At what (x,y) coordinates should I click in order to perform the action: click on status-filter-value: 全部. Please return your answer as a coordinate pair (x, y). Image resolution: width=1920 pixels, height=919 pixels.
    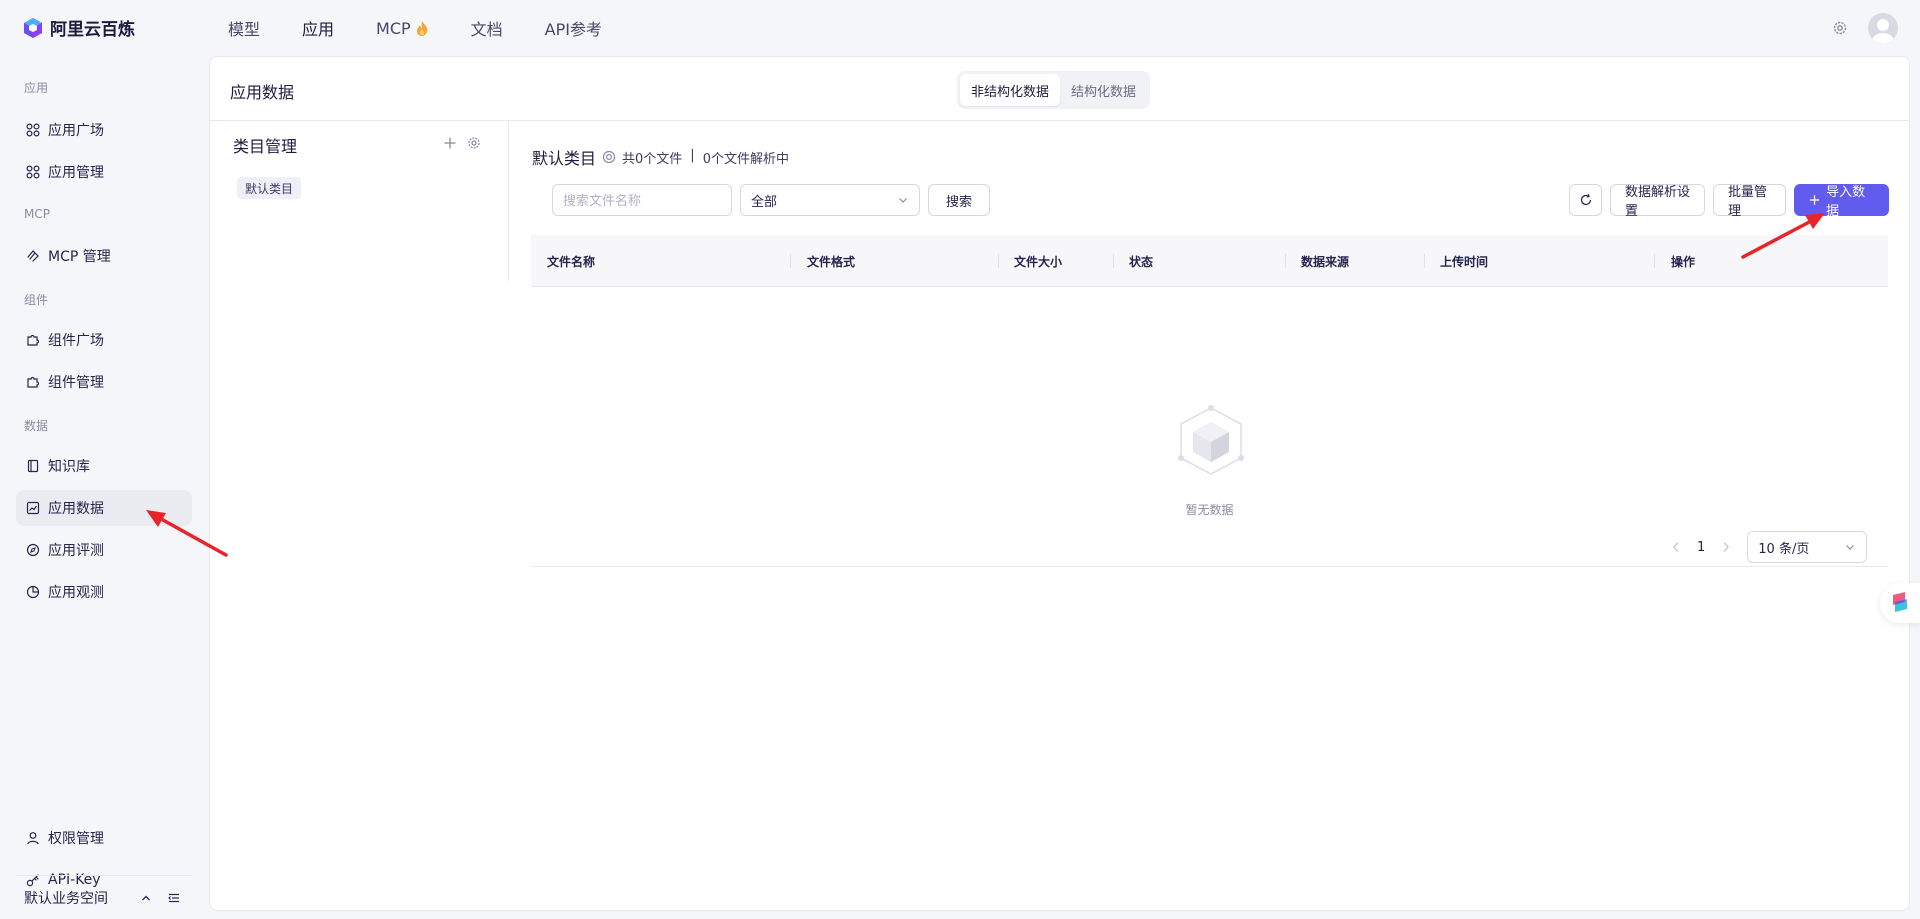
    Looking at the image, I should click on (764, 202).